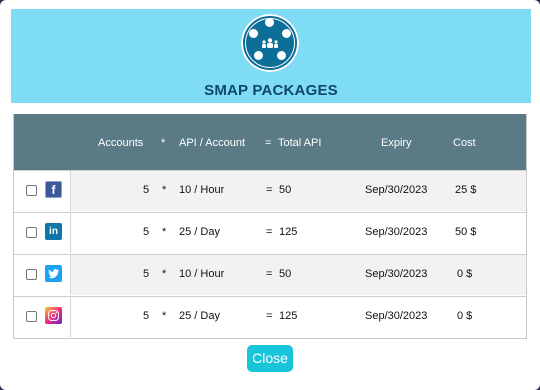 The image size is (540, 390). What do you see at coordinates (121, 143) in the screenshot?
I see `col-accounts: Accounts` at bounding box center [121, 143].